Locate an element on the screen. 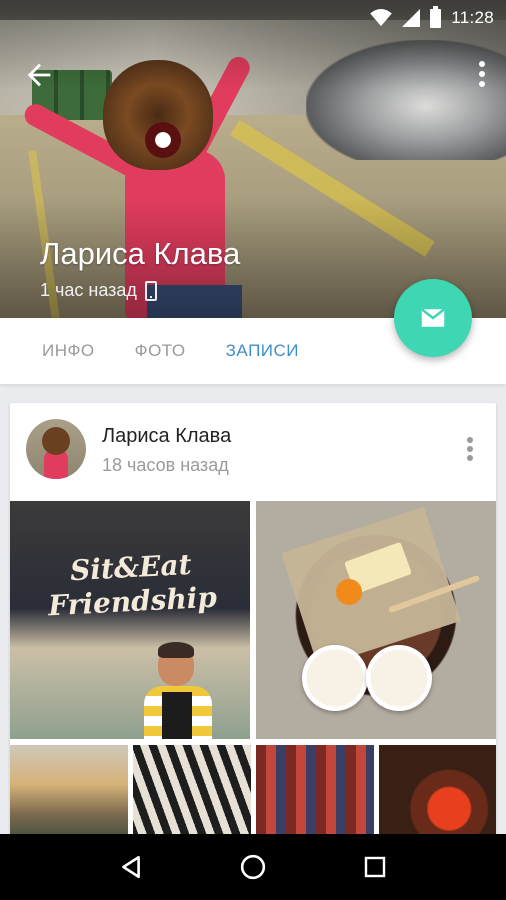 The height and width of the screenshot is (900, 506). send-message-button is located at coordinates (433, 318).